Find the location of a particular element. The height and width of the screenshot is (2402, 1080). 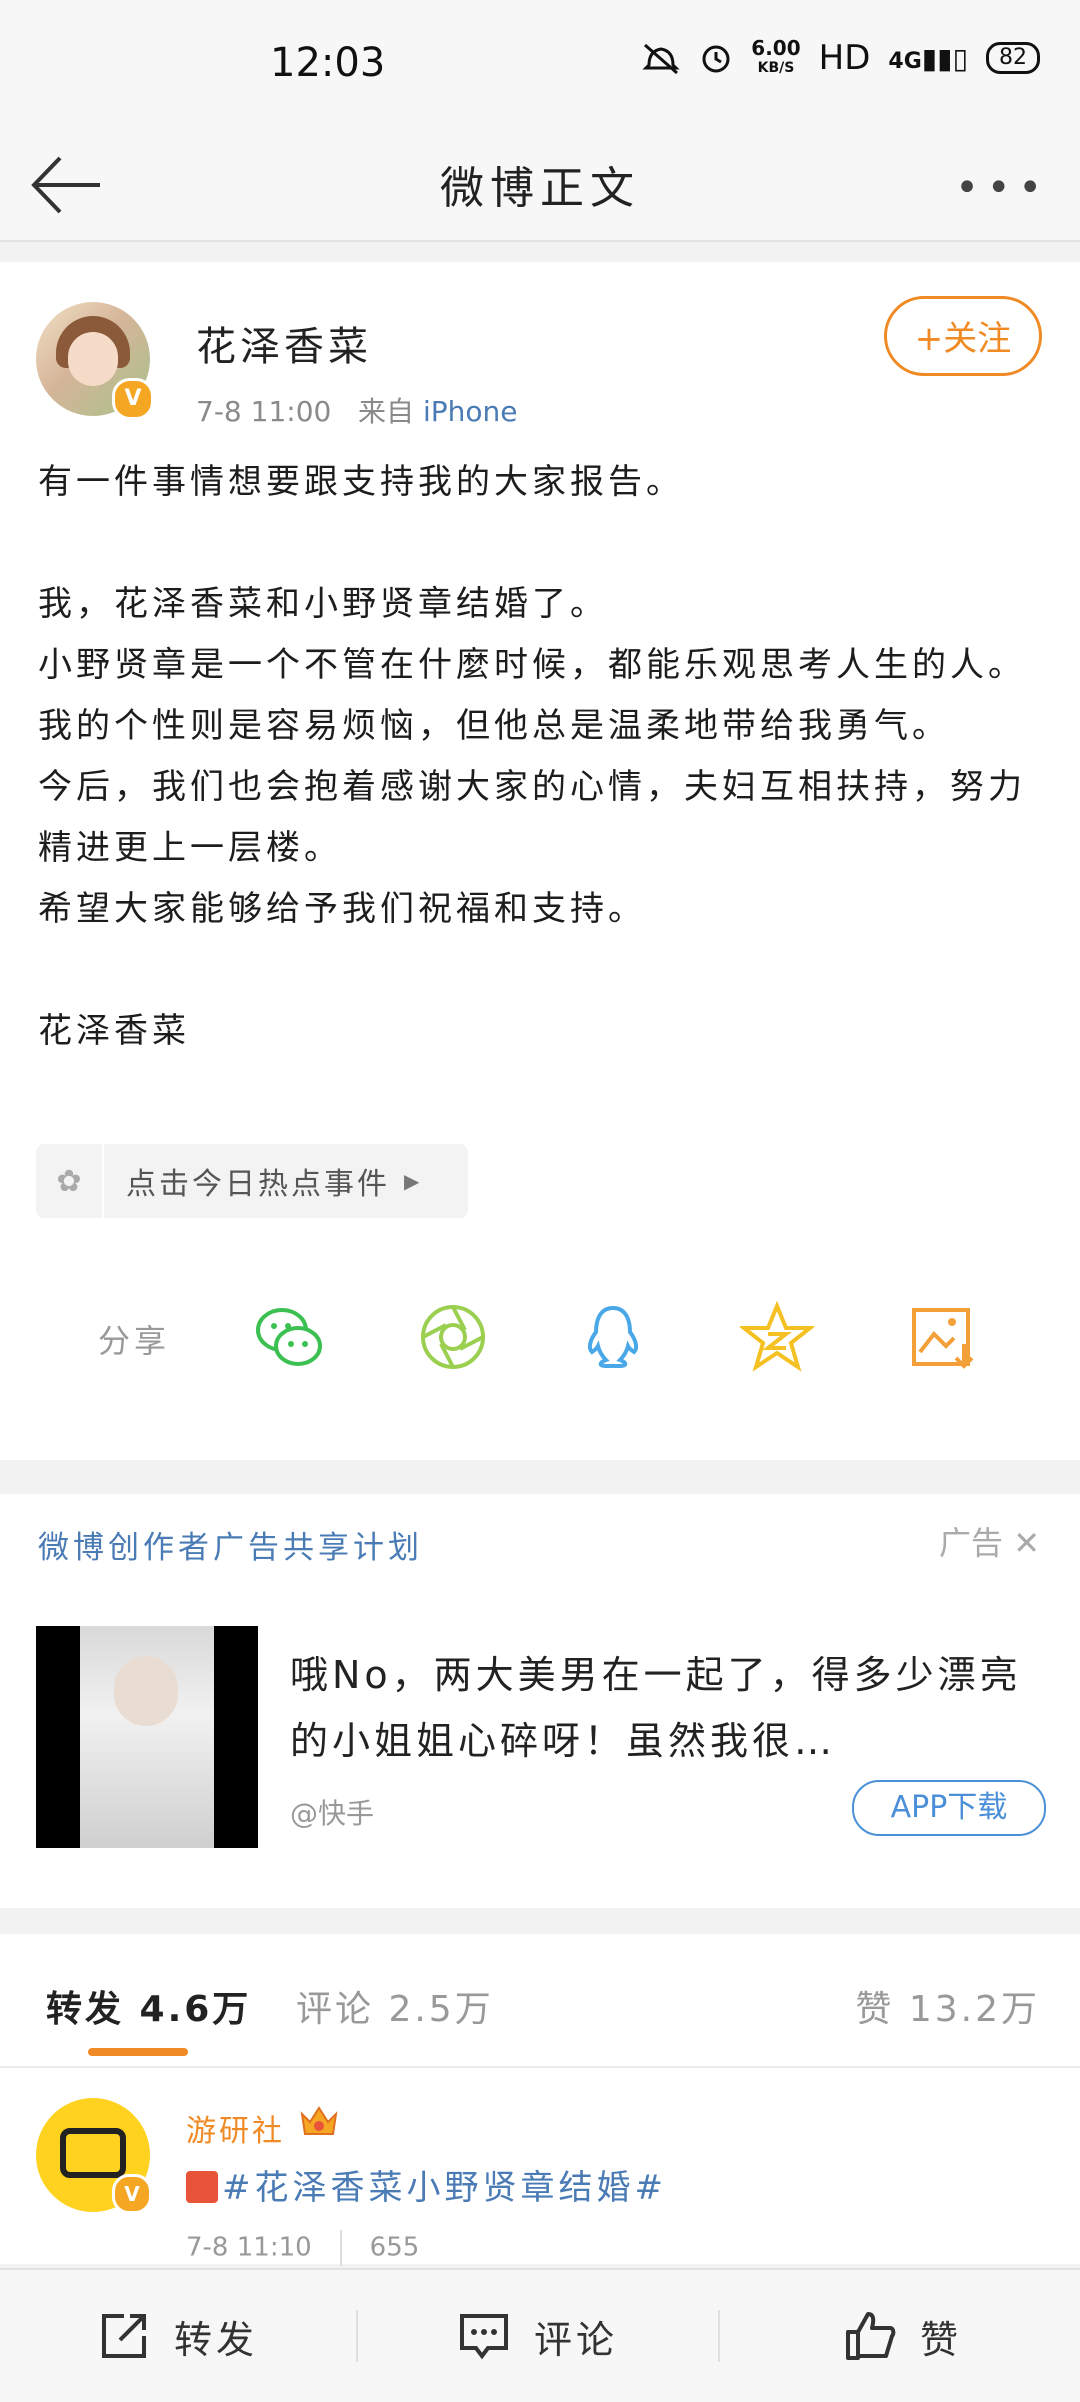

app-download-button: APP下载 is located at coordinates (949, 1808).